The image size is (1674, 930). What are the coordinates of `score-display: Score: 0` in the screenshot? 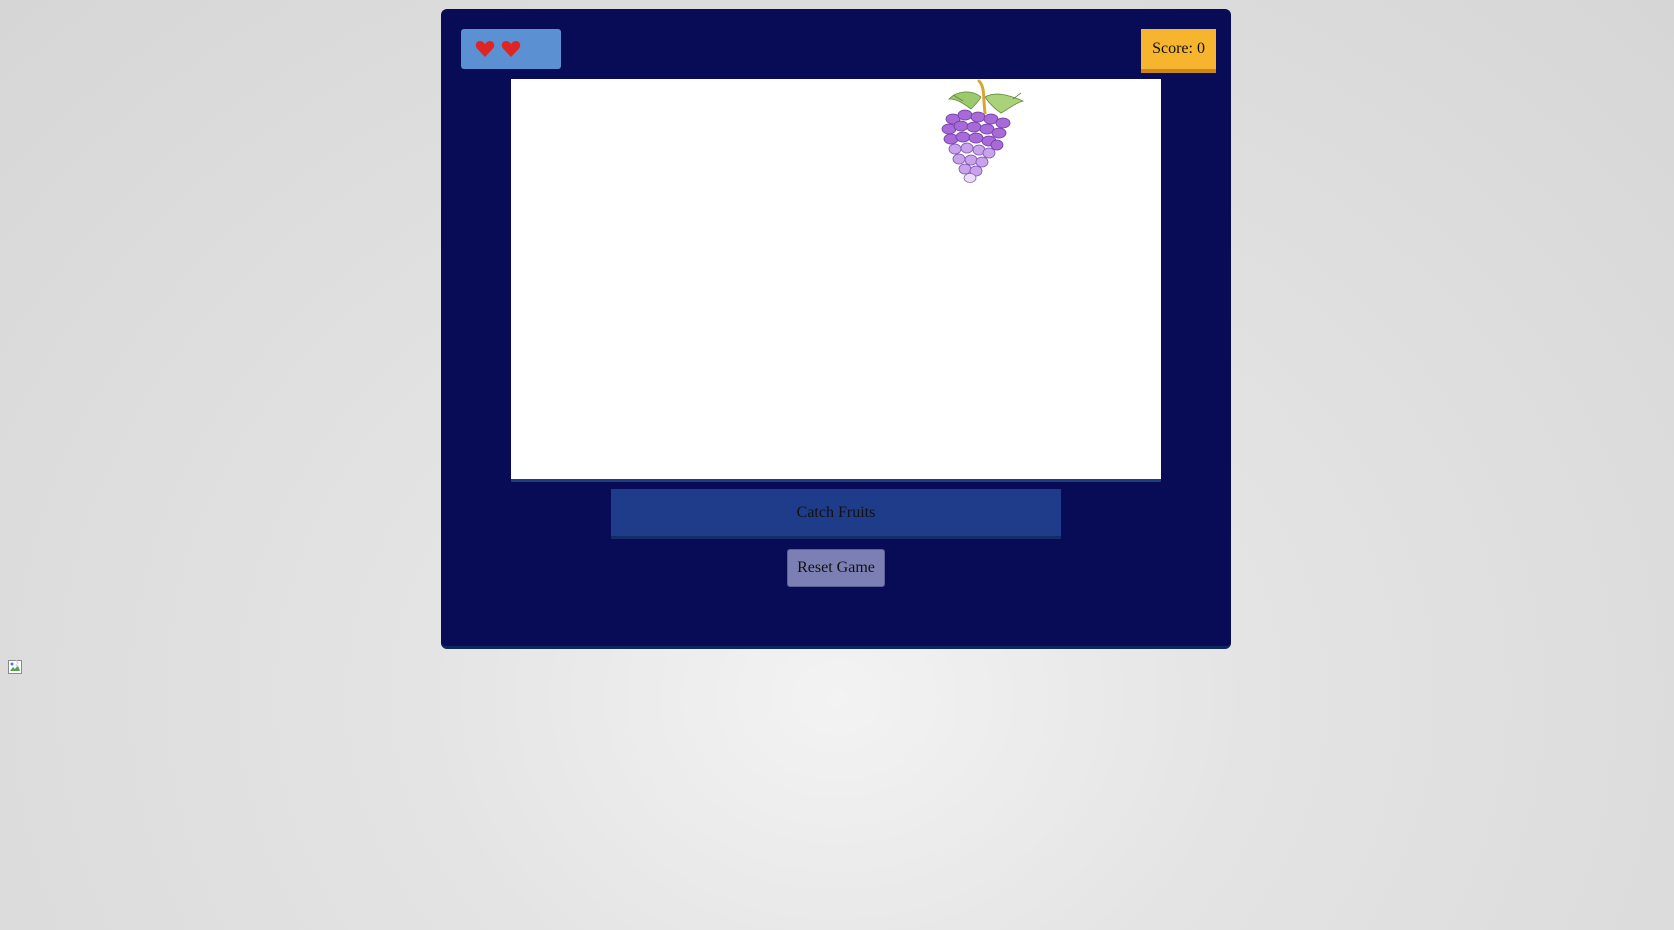 It's located at (1178, 51).